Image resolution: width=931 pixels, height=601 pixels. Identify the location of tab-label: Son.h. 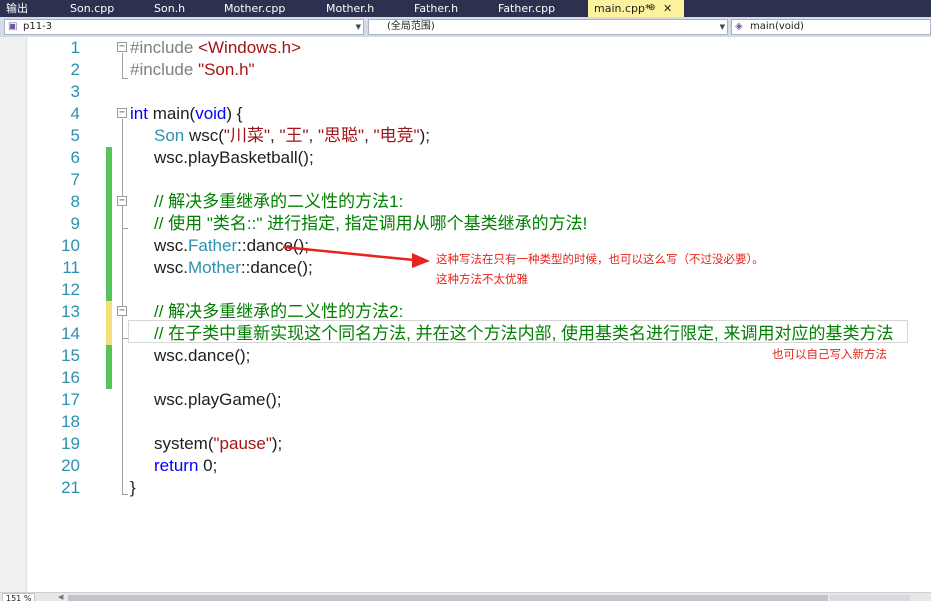
(170, 8).